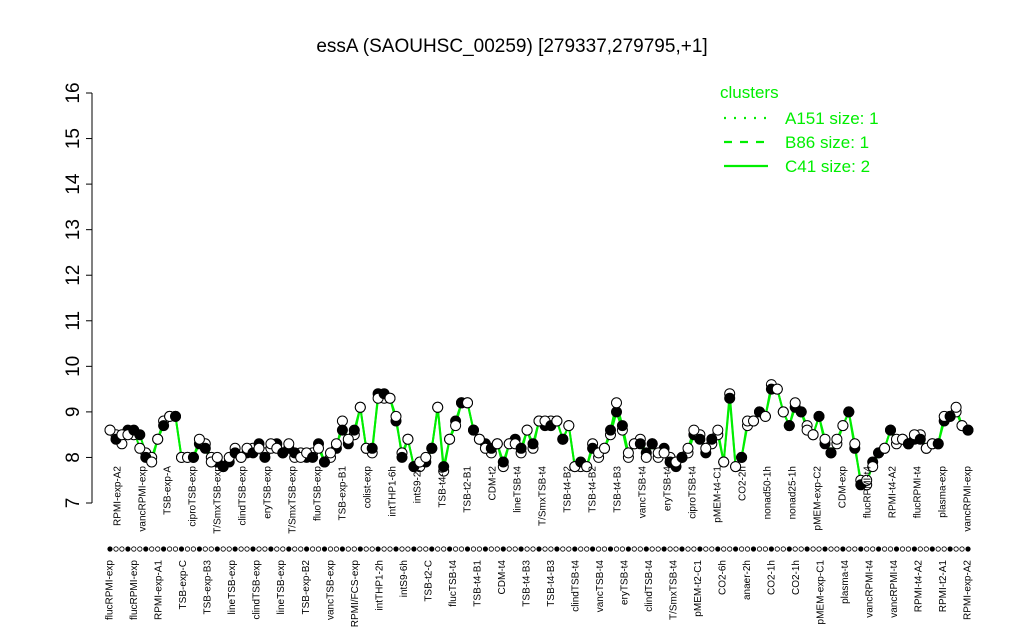  What do you see at coordinates (183, 584) in the screenshot?
I see `bottom-sample-label: TSB-exp-C` at bounding box center [183, 584].